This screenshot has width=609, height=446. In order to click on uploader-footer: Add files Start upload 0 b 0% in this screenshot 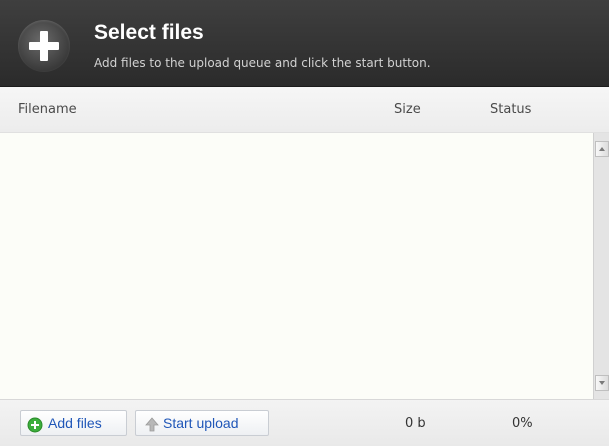, I will do `click(304, 422)`.